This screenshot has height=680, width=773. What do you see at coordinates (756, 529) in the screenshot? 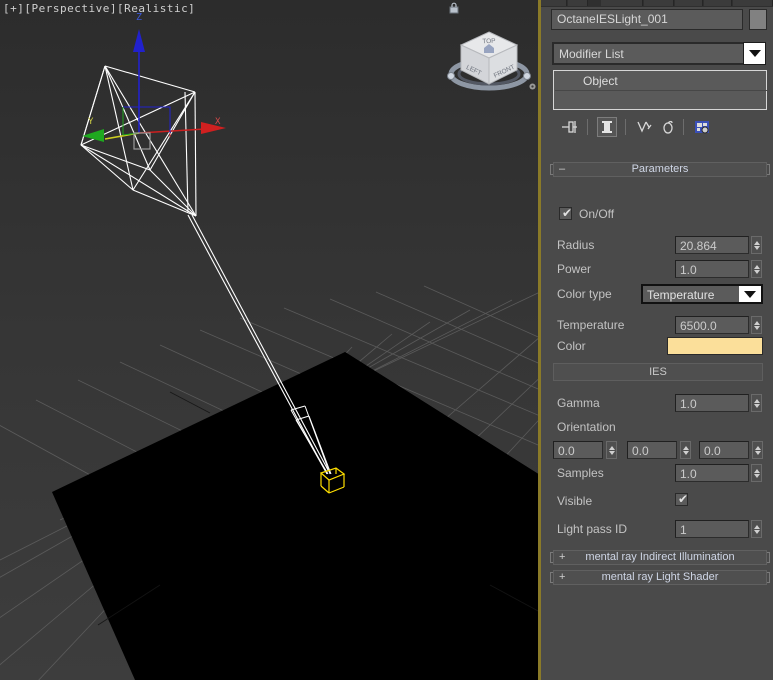
I see `light-pass-id-spinner` at bounding box center [756, 529].